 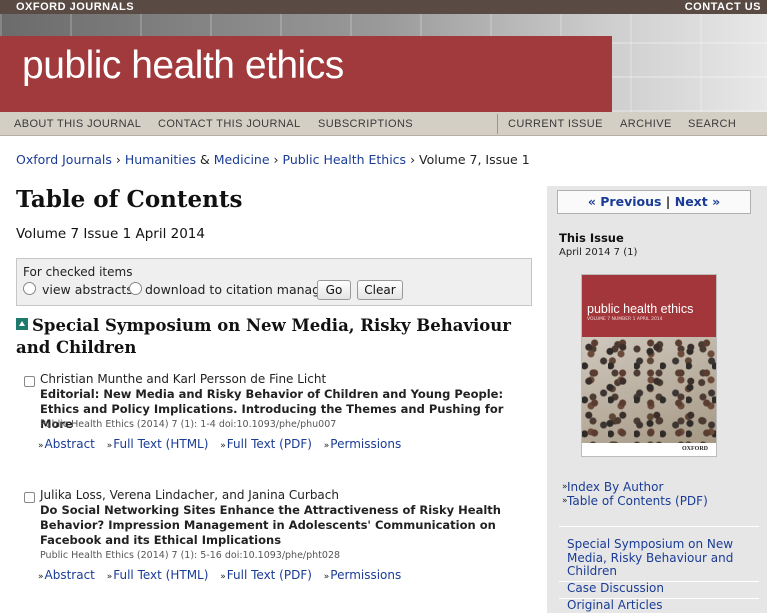 I want to click on cover-subtitle: VOLUME 7 NUMBER 1 APRIL 2014, so click(x=625, y=319).